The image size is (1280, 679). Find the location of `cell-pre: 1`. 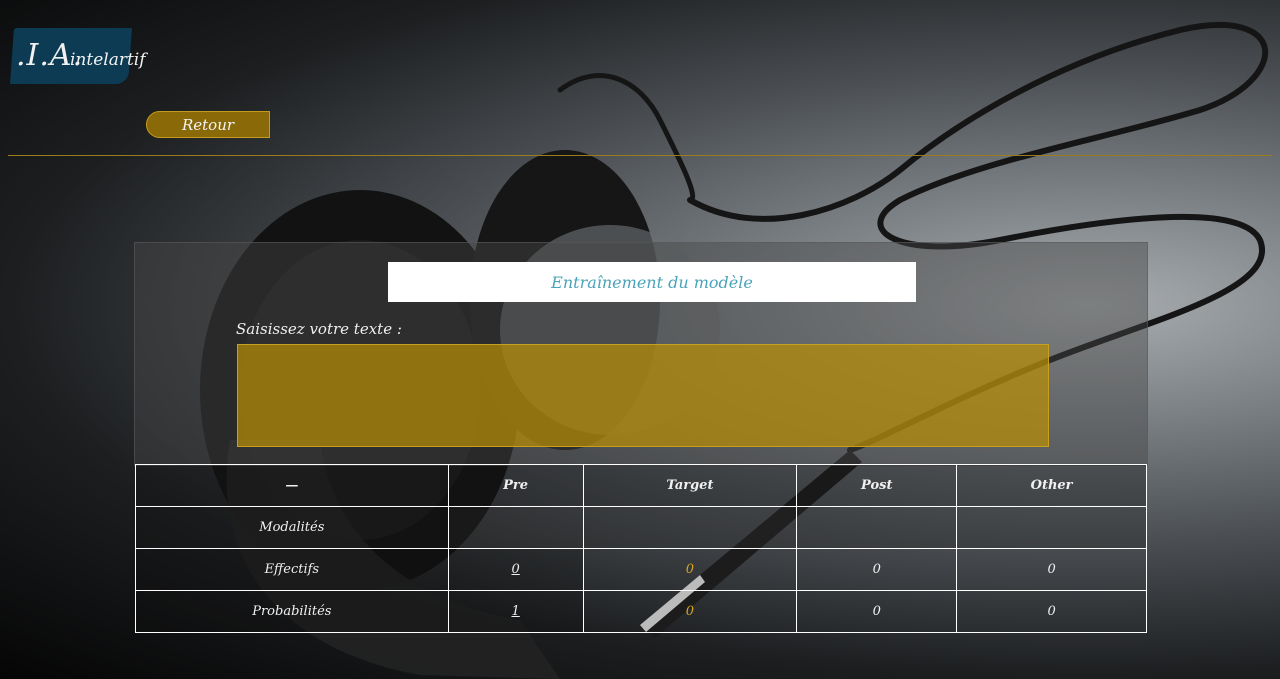

cell-pre: 1 is located at coordinates (515, 611).